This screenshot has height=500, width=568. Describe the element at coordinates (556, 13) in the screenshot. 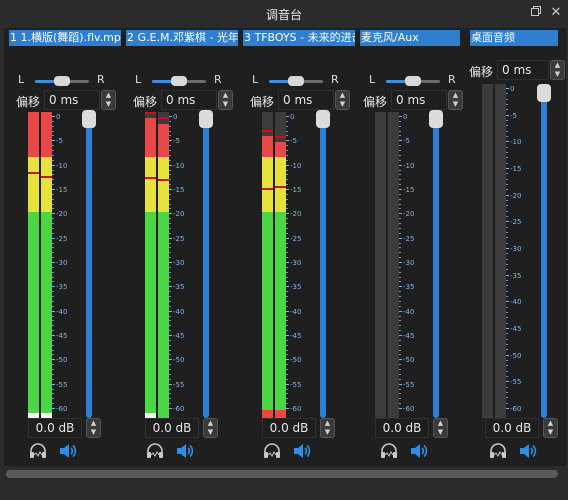

I see `close-icon: ✕` at that location.